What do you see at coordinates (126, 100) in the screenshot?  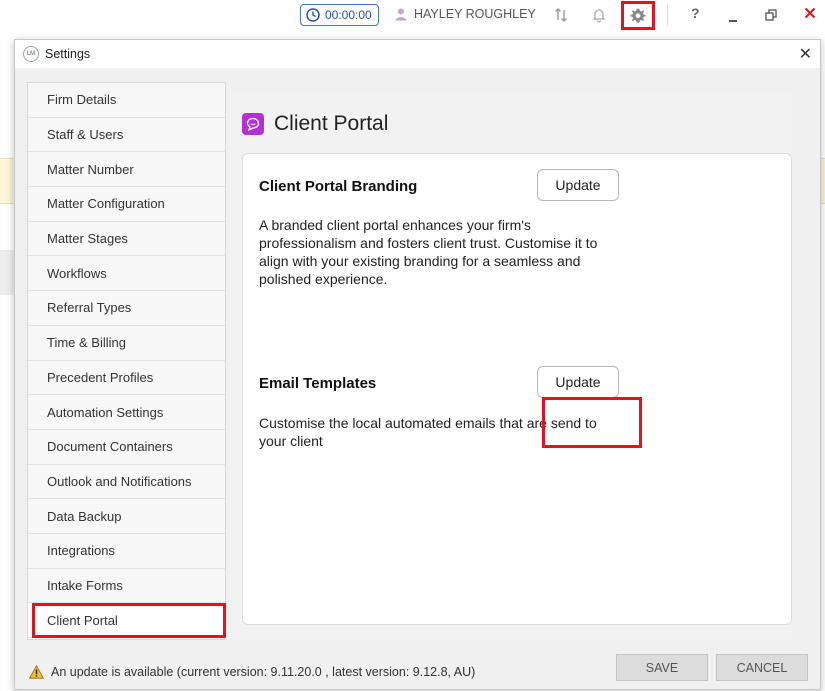 I see `sidebar-item-firm-details: Firm Details` at bounding box center [126, 100].